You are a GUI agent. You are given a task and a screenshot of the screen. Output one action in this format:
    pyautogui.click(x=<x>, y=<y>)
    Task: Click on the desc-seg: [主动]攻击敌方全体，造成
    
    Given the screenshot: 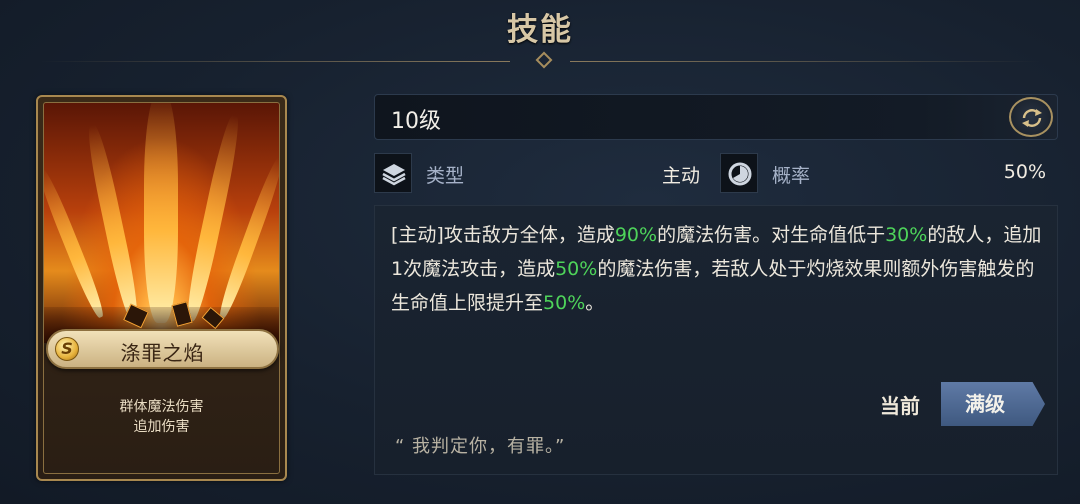 What is the action you would take?
    pyautogui.click(x=503, y=235)
    